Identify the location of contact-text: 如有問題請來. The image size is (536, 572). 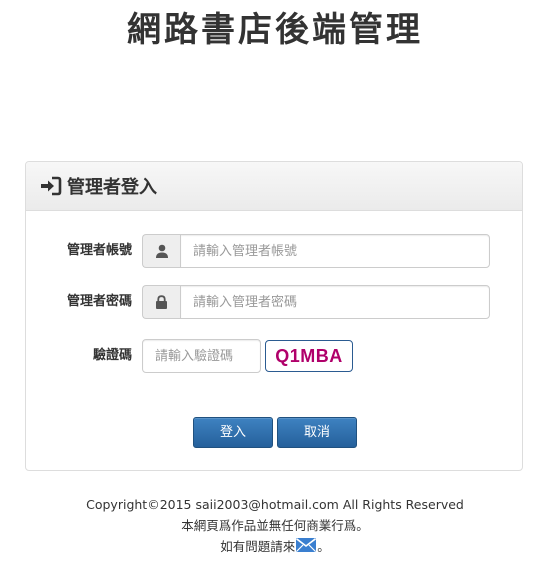
(258, 546).